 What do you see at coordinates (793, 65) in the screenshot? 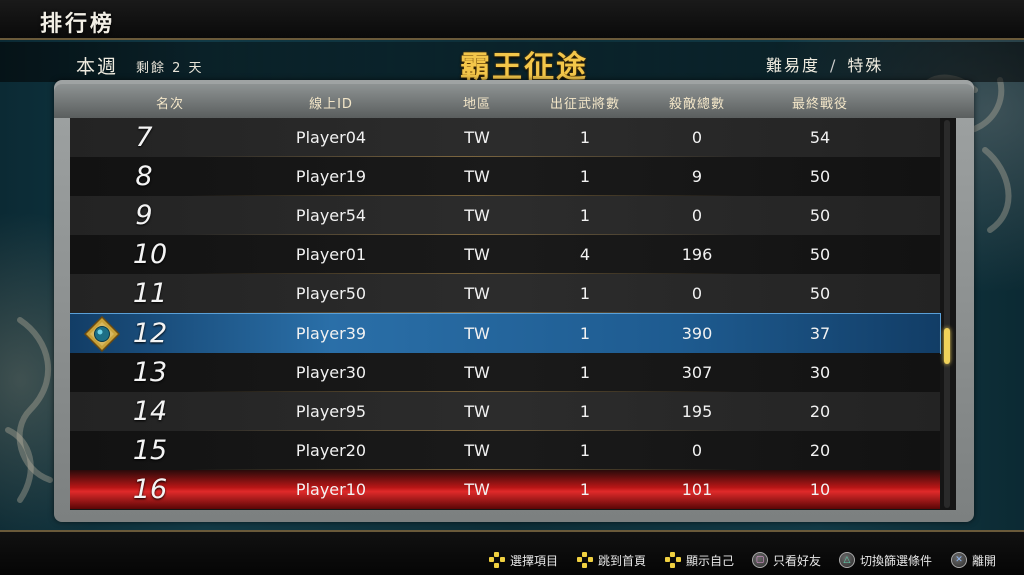
I see `difficulty-label: 難易度` at bounding box center [793, 65].